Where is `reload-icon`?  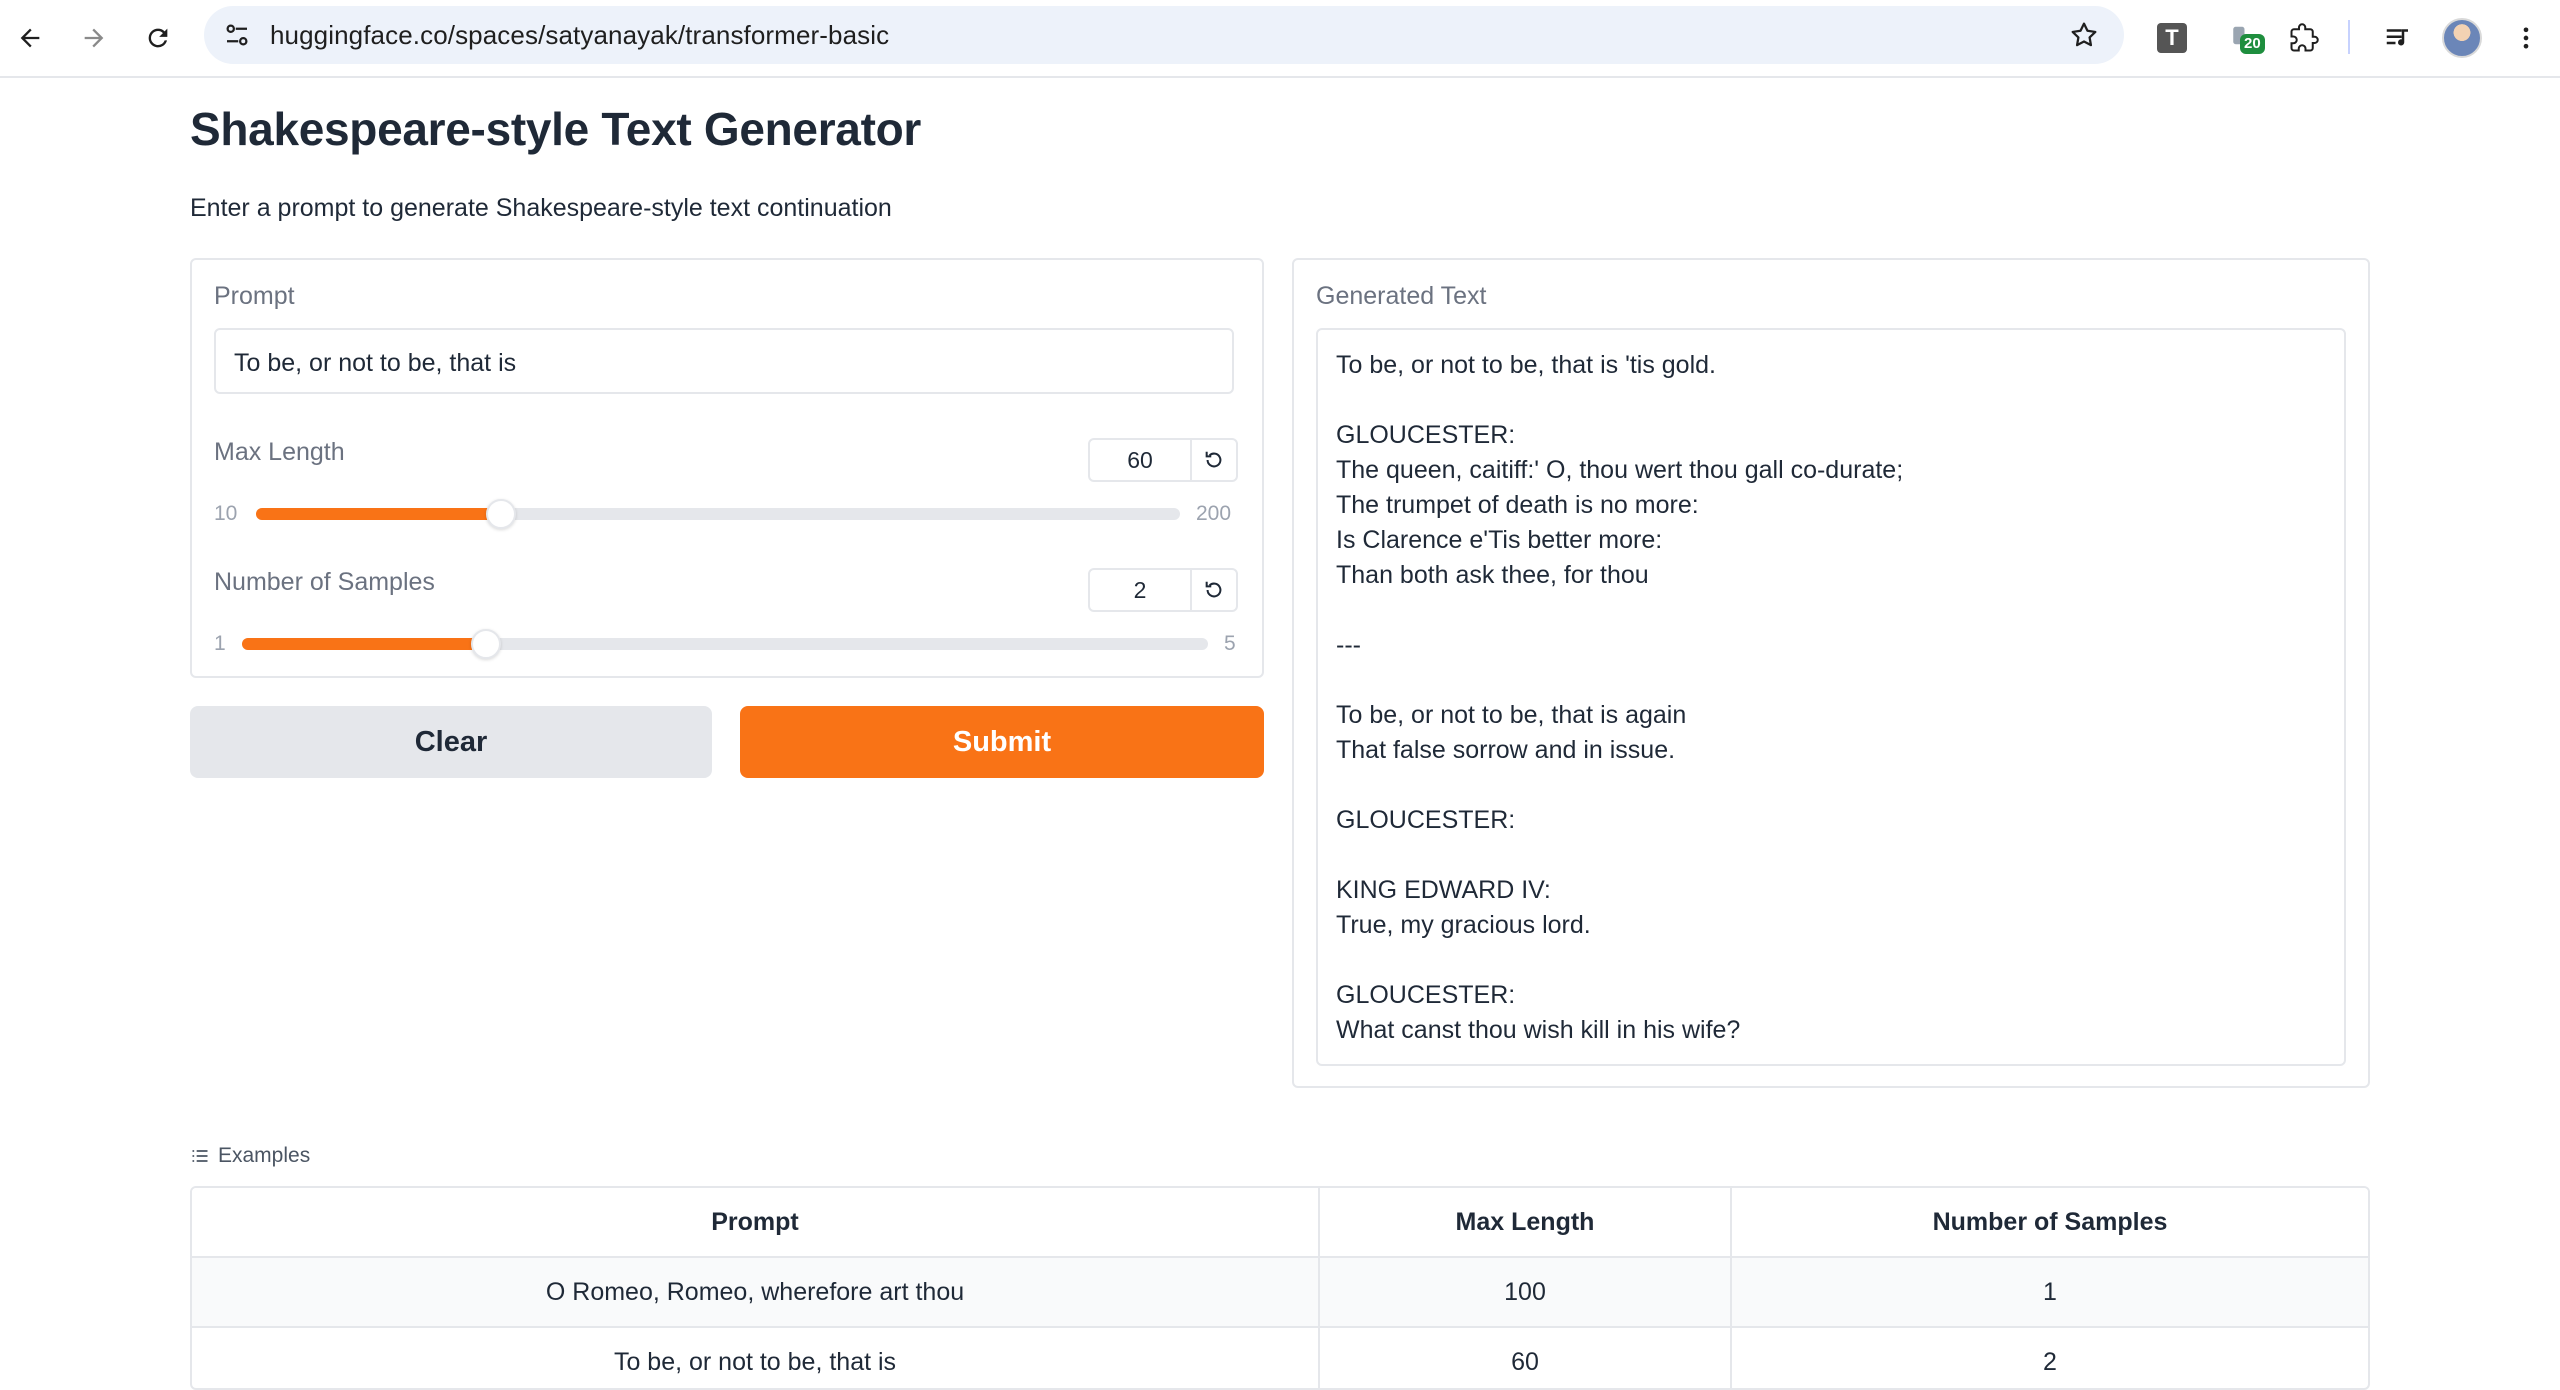
reload-icon is located at coordinates (158, 38).